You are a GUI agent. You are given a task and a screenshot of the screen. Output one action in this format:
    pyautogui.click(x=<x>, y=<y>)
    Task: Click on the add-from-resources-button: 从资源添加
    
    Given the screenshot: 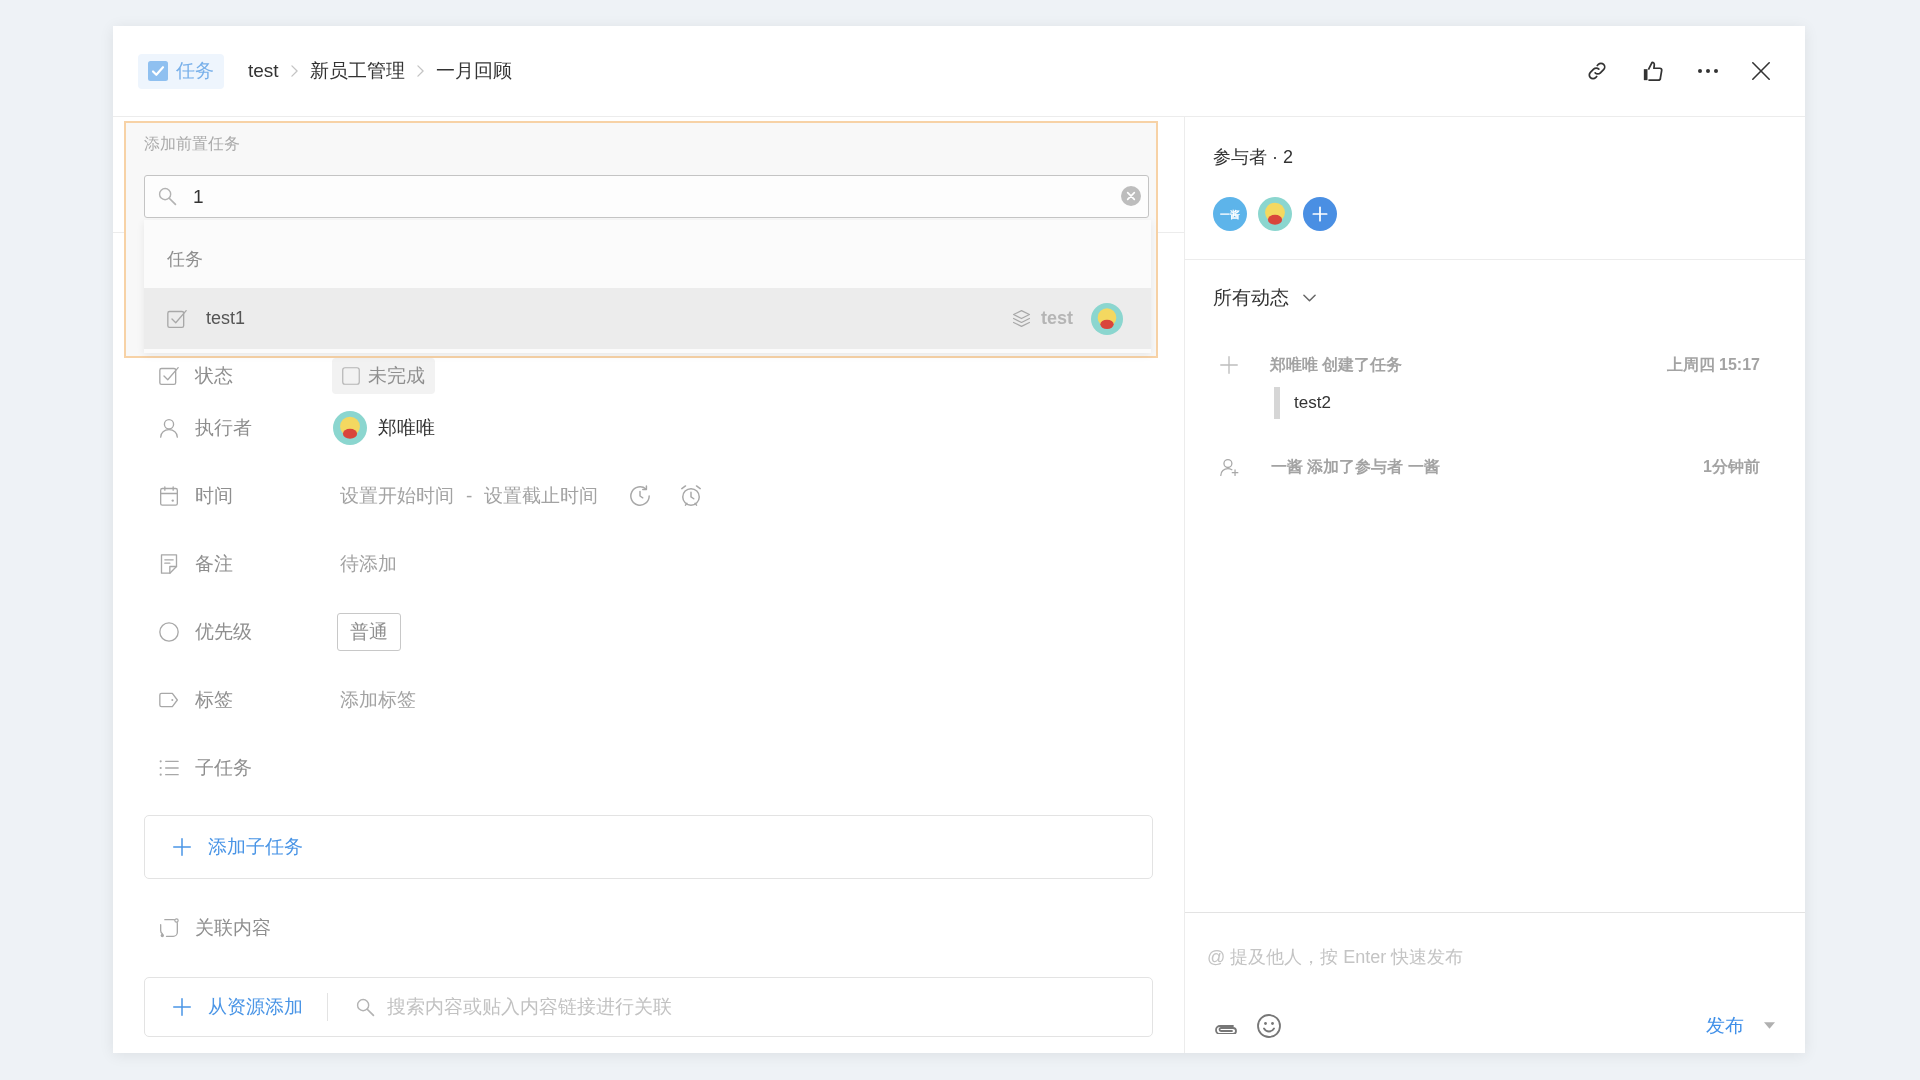 What is the action you would take?
    pyautogui.click(x=238, y=1007)
    